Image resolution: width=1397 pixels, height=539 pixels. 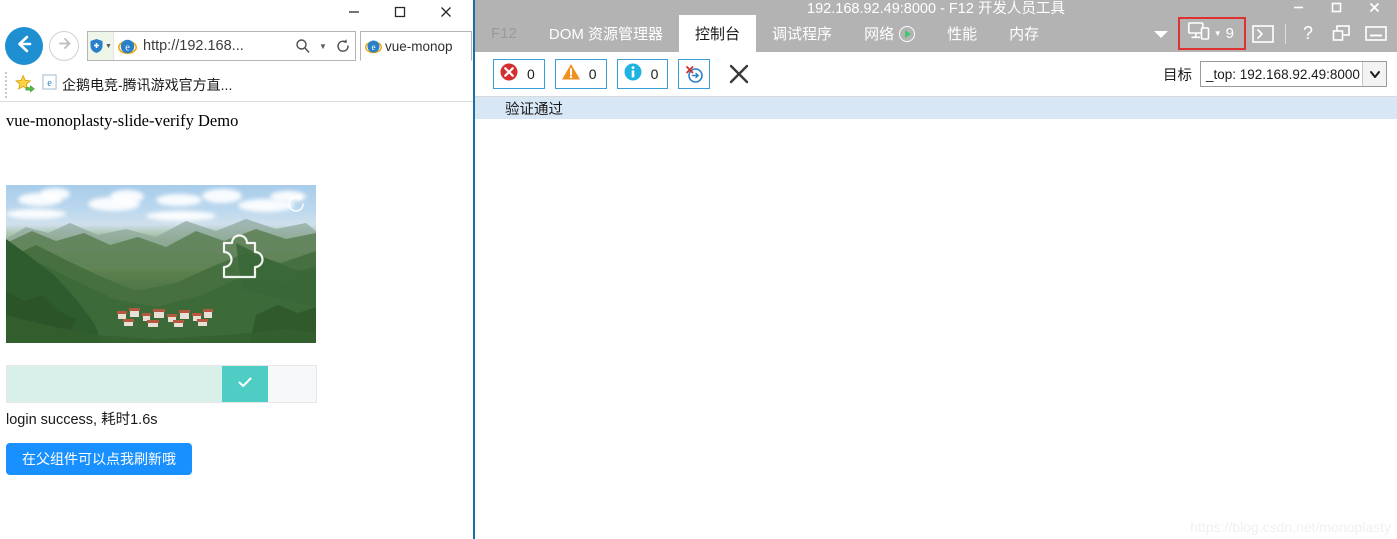 I want to click on slide-verify-handle, so click(x=245, y=384).